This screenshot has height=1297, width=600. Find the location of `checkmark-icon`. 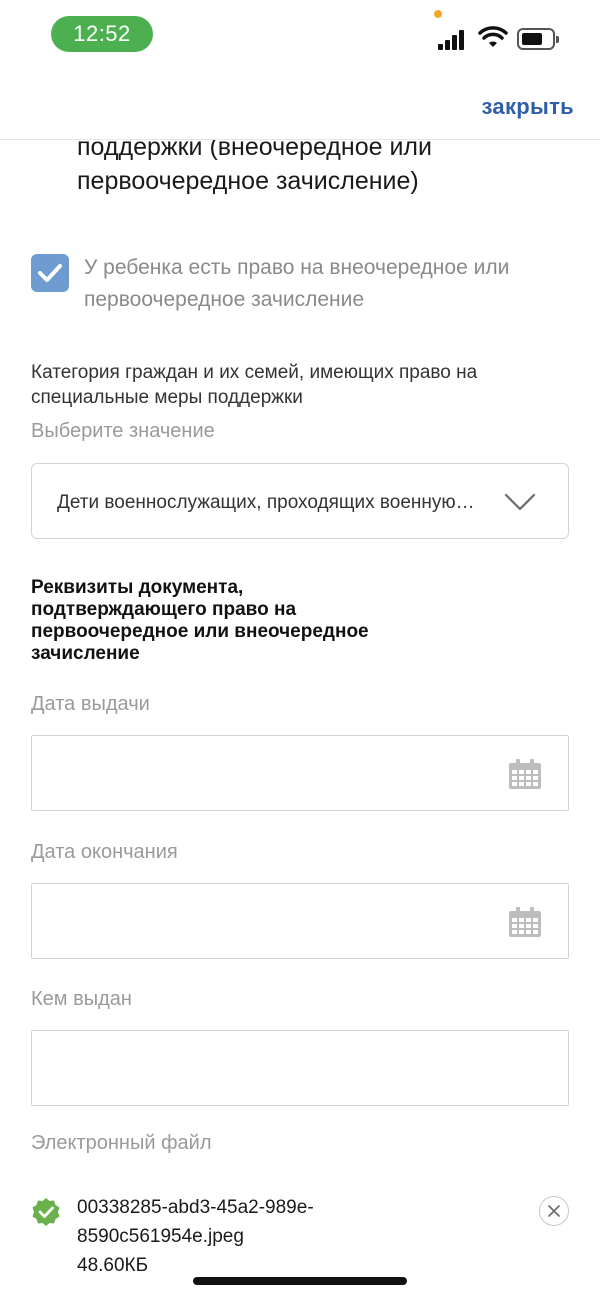

checkmark-icon is located at coordinates (50, 273).